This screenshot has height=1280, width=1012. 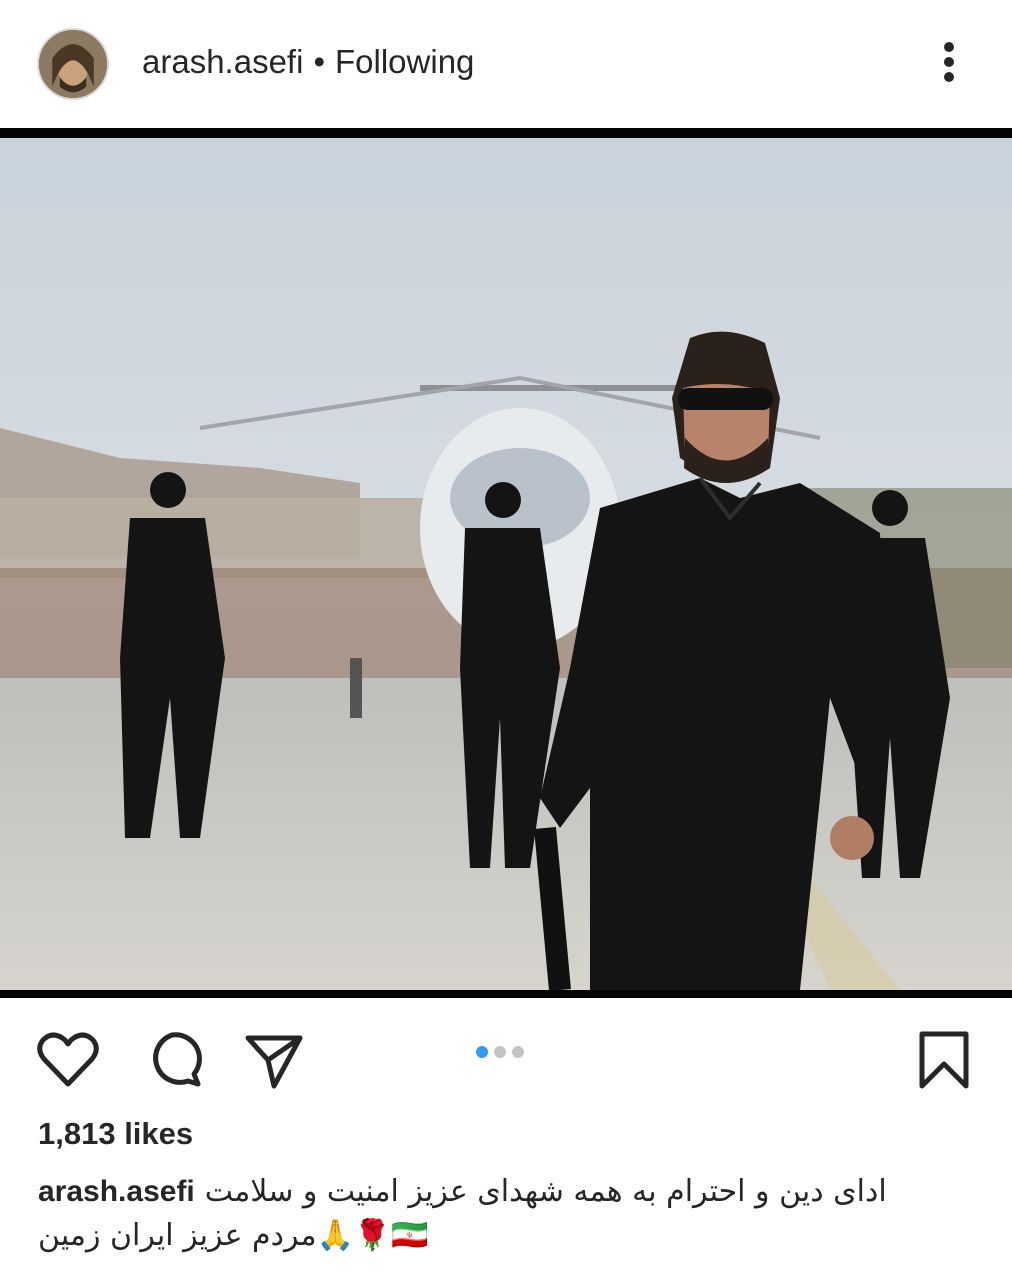 I want to click on likes-count: 1,813 likes, so click(x=115, y=1134).